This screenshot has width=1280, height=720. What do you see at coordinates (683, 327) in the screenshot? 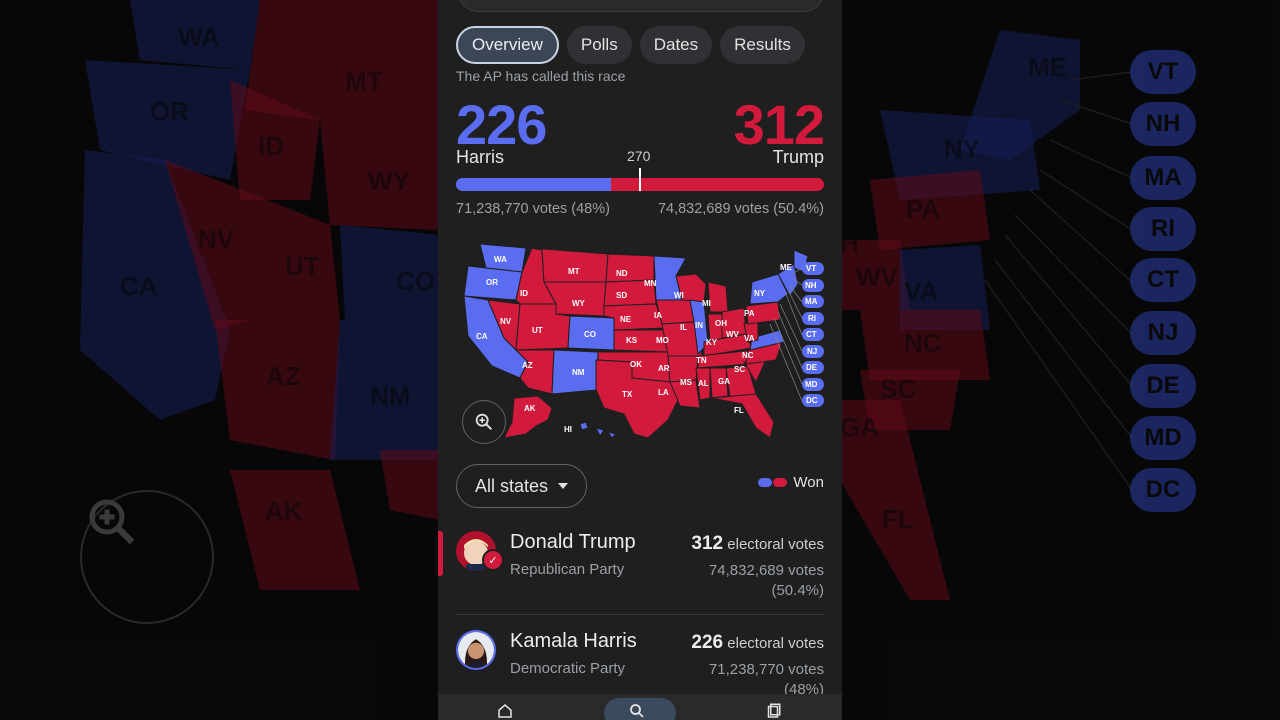
I see `svg-text: IL` at bounding box center [683, 327].